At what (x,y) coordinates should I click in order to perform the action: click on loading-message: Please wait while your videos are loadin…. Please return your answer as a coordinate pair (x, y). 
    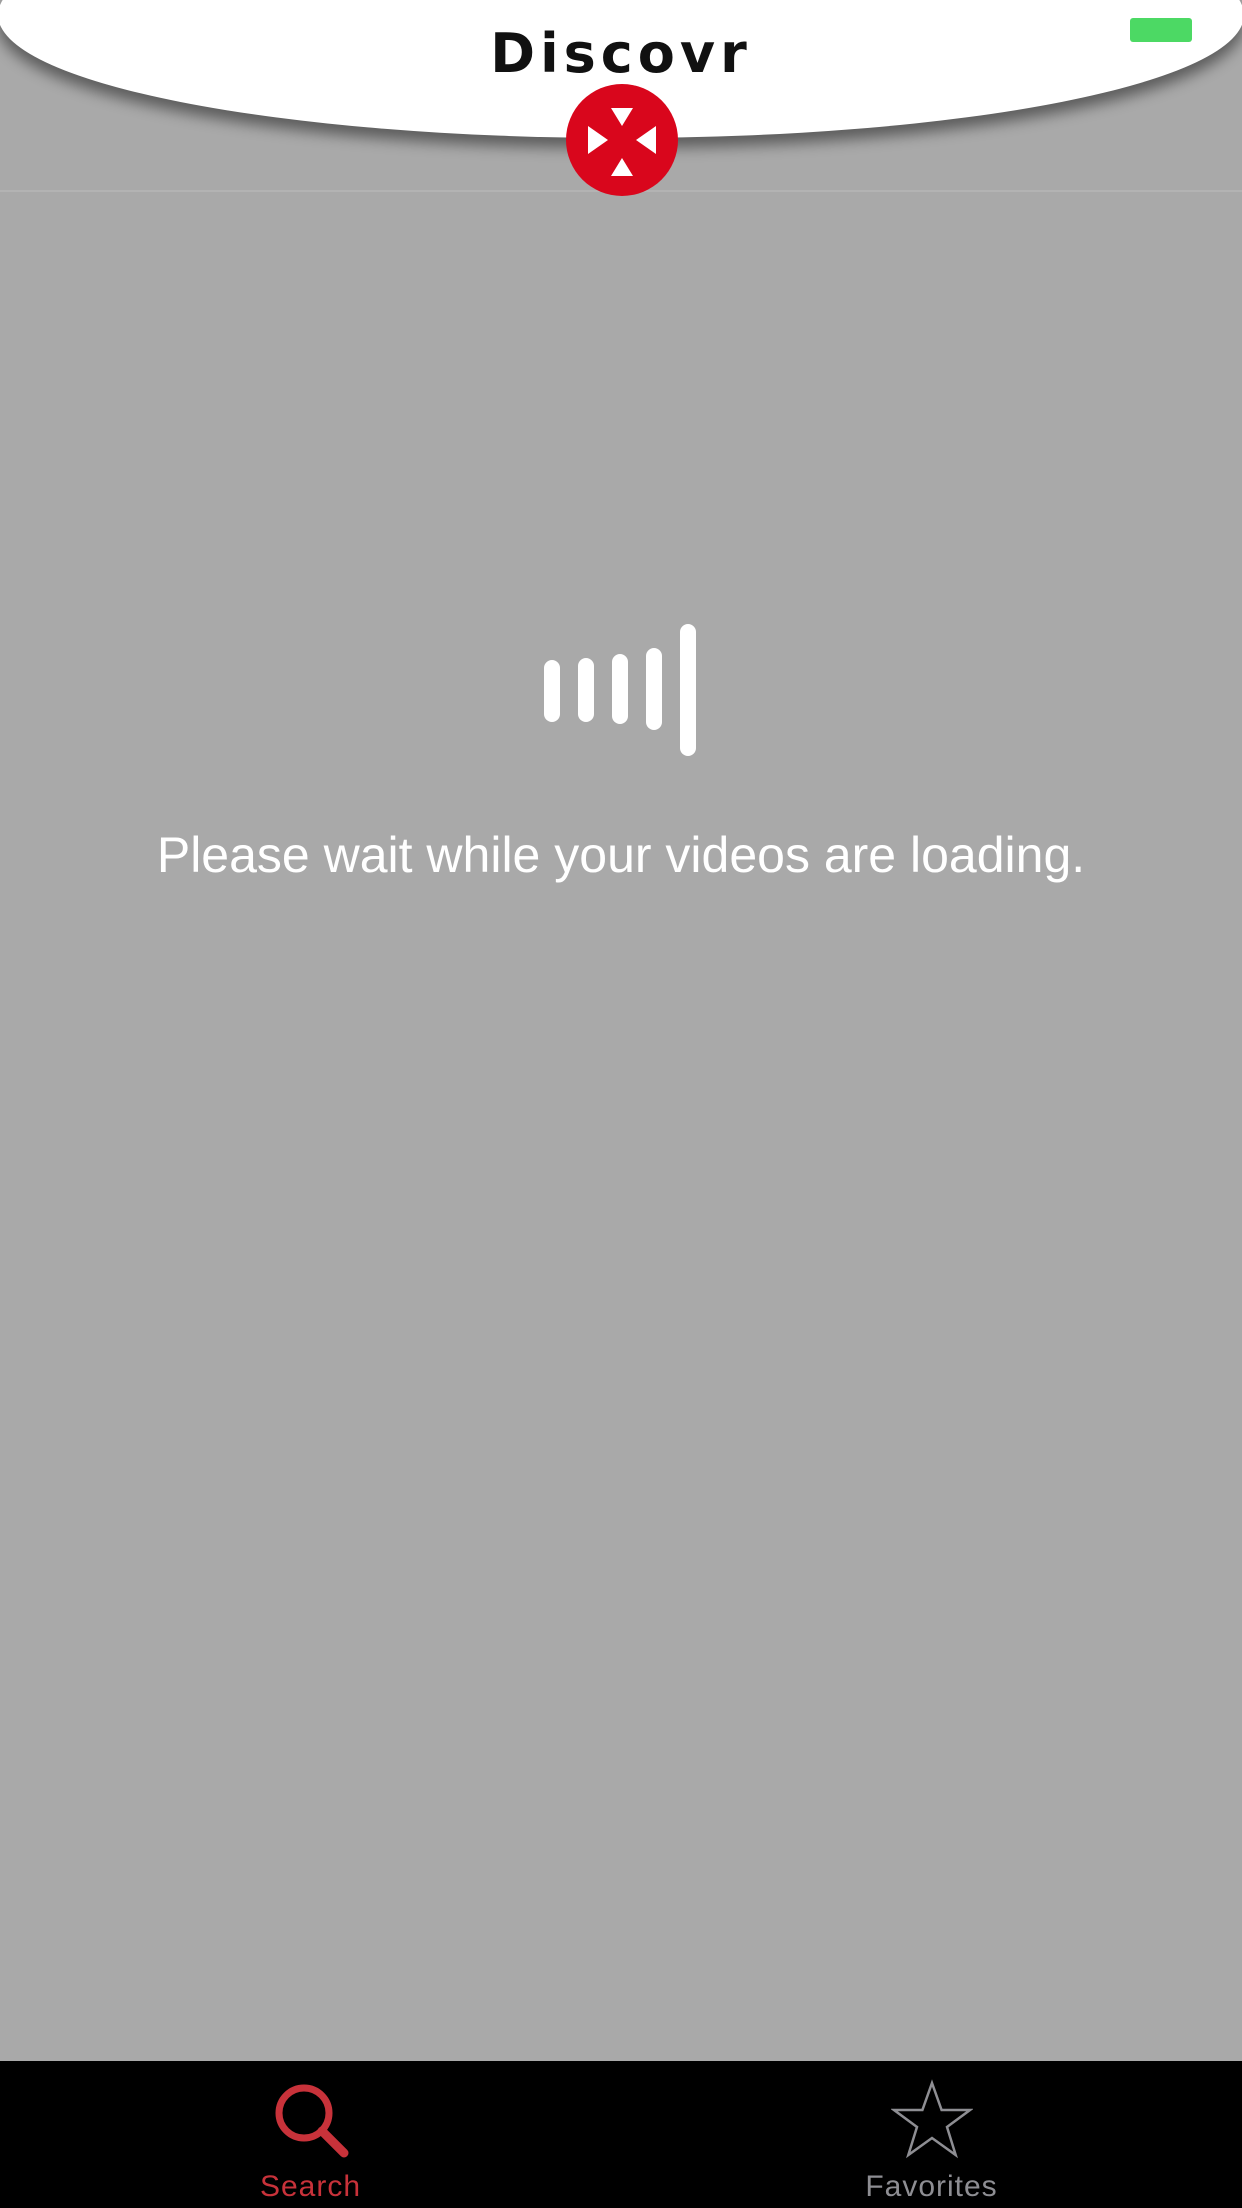
    Looking at the image, I should click on (621, 855).